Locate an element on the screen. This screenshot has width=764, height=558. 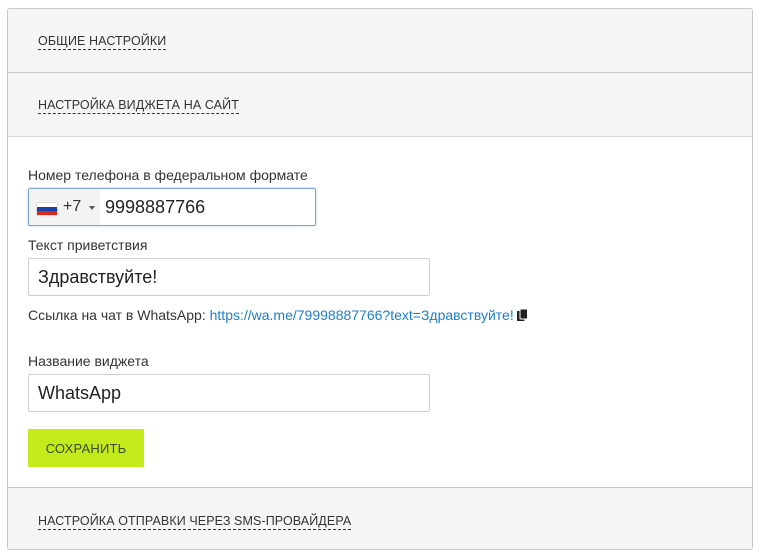
phone-field: +7 is located at coordinates (172, 207).